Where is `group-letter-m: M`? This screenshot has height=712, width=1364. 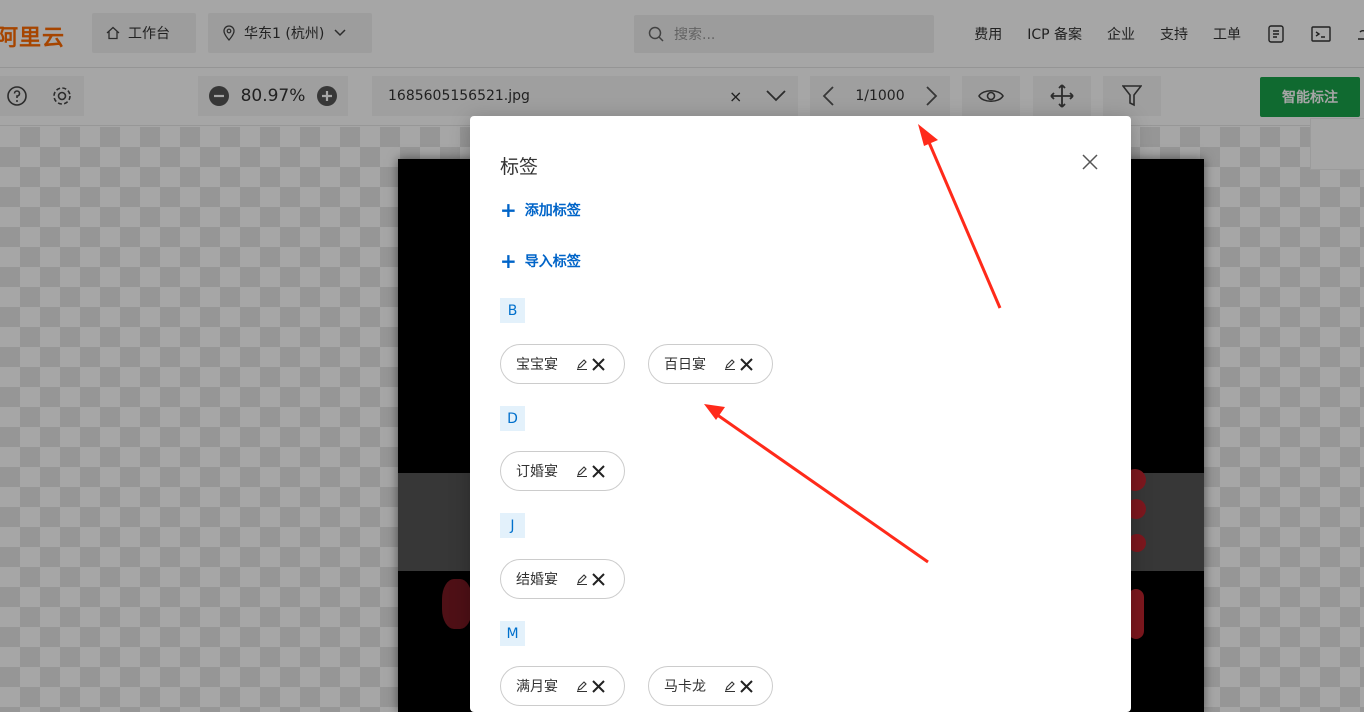 group-letter-m: M is located at coordinates (512, 633).